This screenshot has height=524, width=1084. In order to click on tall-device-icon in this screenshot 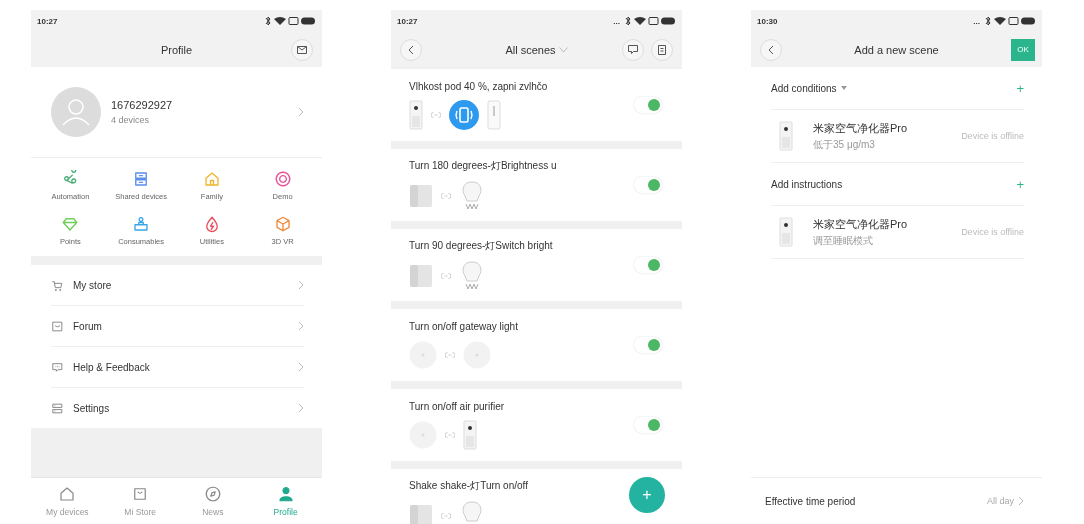, I will do `click(494, 114)`.